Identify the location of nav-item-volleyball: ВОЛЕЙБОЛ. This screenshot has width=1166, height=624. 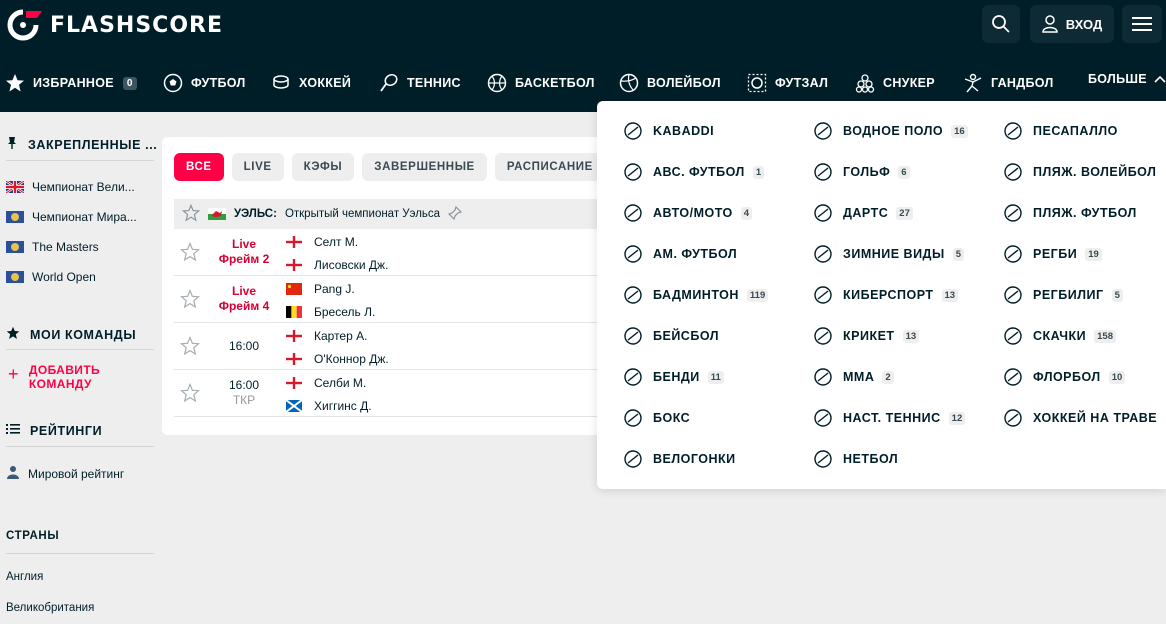
(669, 83).